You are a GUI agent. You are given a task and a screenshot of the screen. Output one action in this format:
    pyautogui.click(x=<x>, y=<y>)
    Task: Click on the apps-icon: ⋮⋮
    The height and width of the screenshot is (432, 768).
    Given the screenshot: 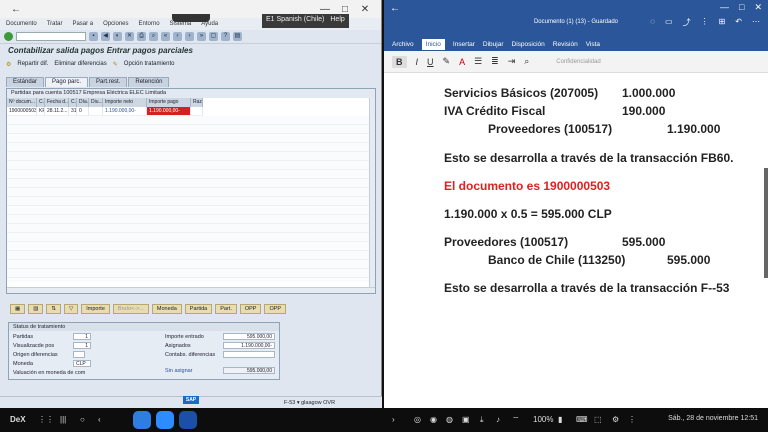 What is the action you would take?
    pyautogui.click(x=46, y=419)
    